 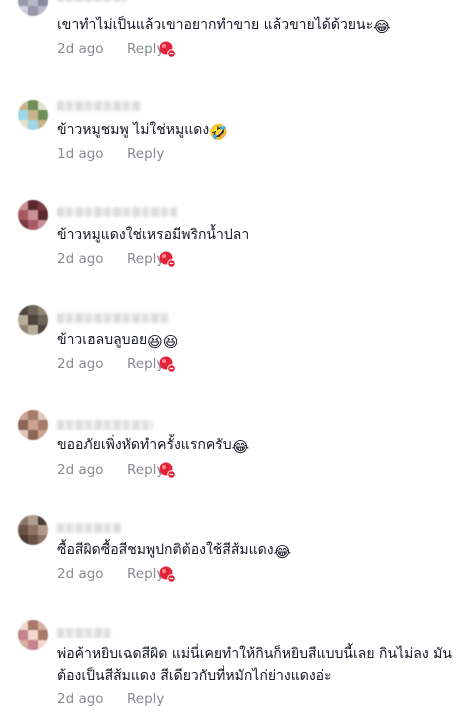 What do you see at coordinates (165, 550) in the screenshot?
I see `comment-text-content: ซื้อสีผิดซื้อสีชมพูปกติต้องใช้สีส้มแดง` at bounding box center [165, 550].